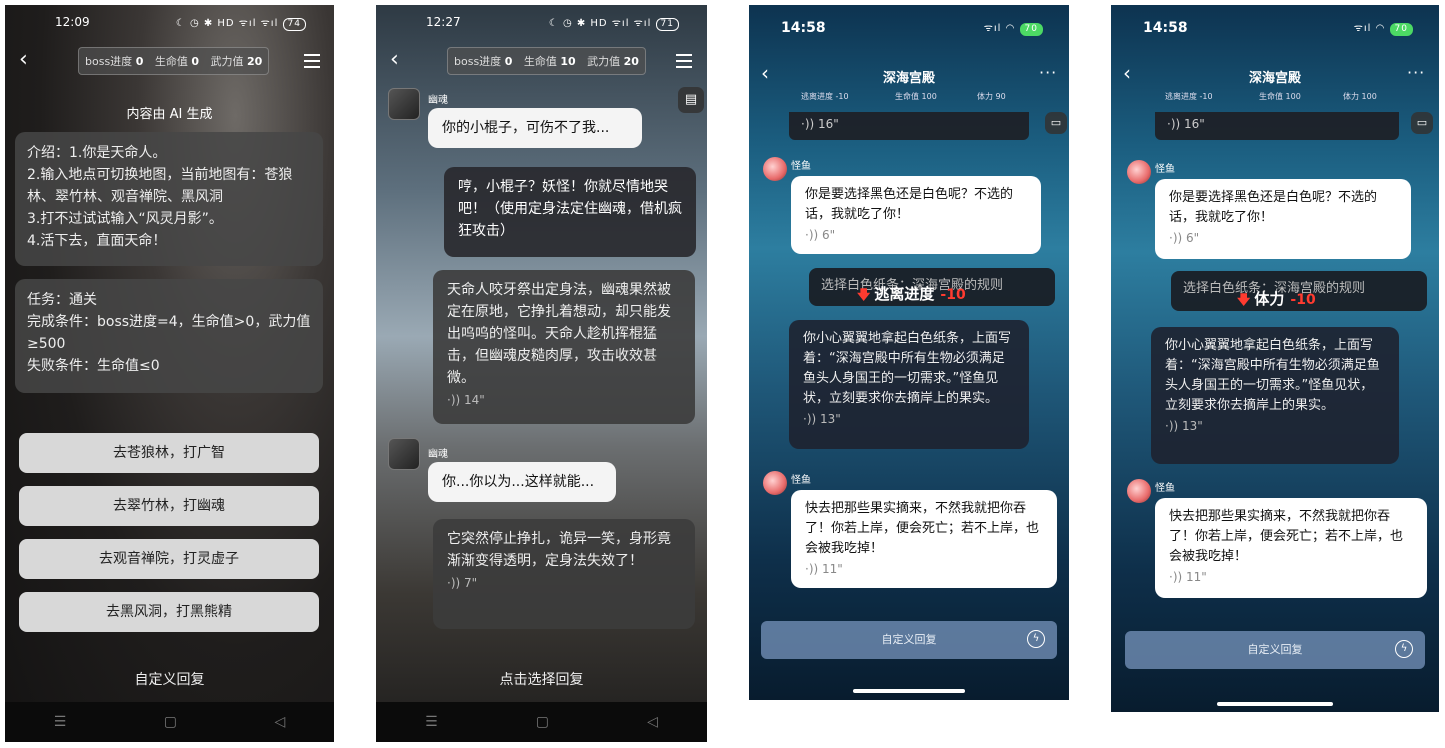 The width and height of the screenshot is (1445, 748). I want to click on stats-pill: boss进度 0 生命值 0 武力值 20, so click(174, 61).